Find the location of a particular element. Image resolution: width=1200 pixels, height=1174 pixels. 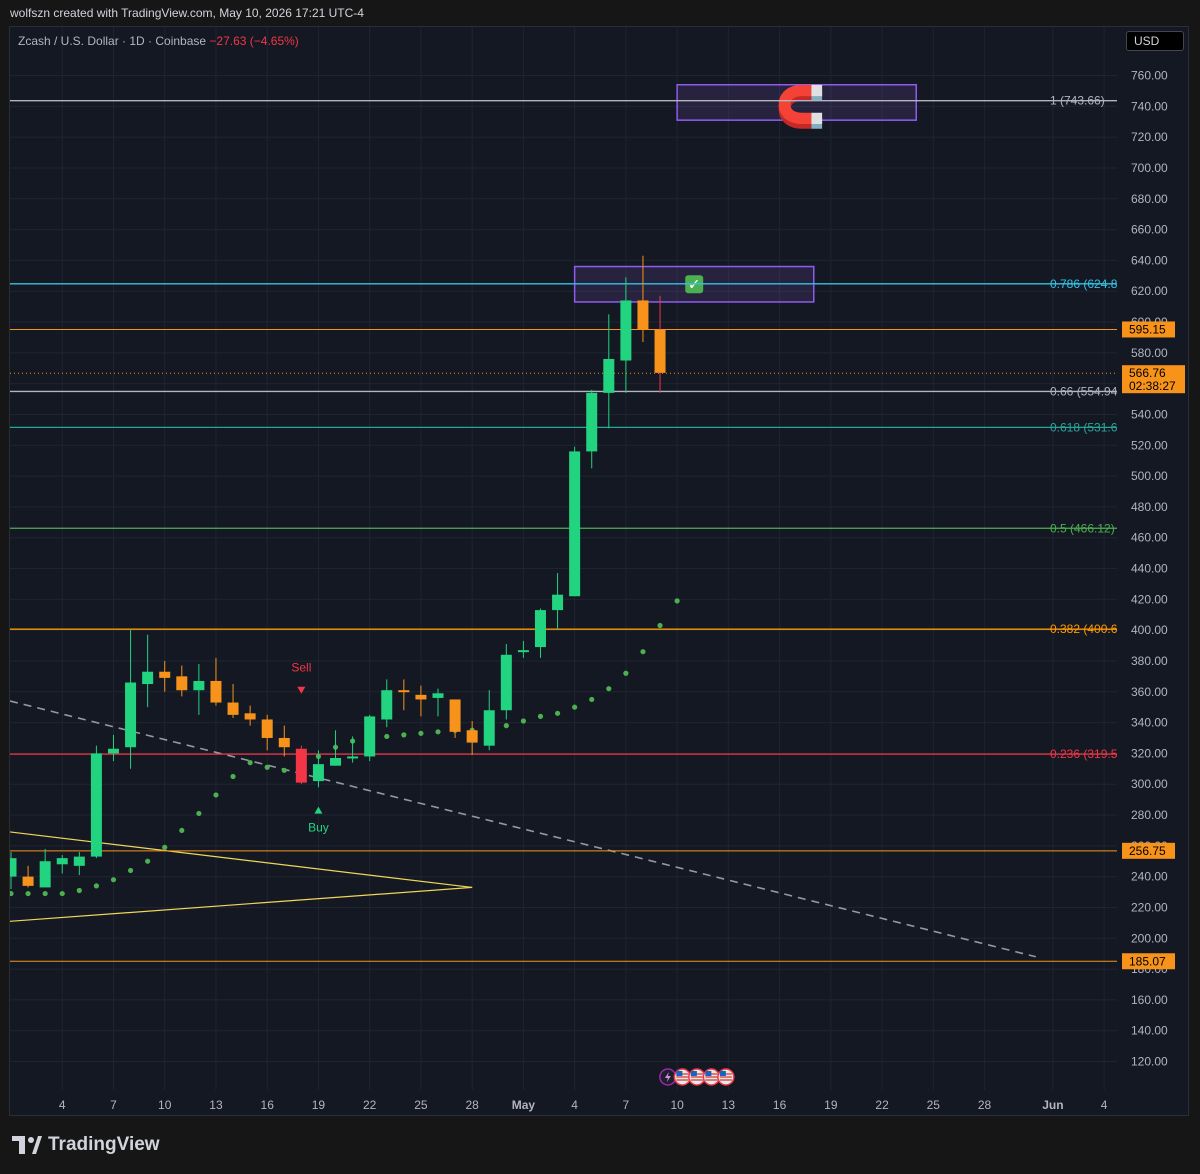

fib-level-label: 0.382 (400.6 is located at coordinates (1084, 629).